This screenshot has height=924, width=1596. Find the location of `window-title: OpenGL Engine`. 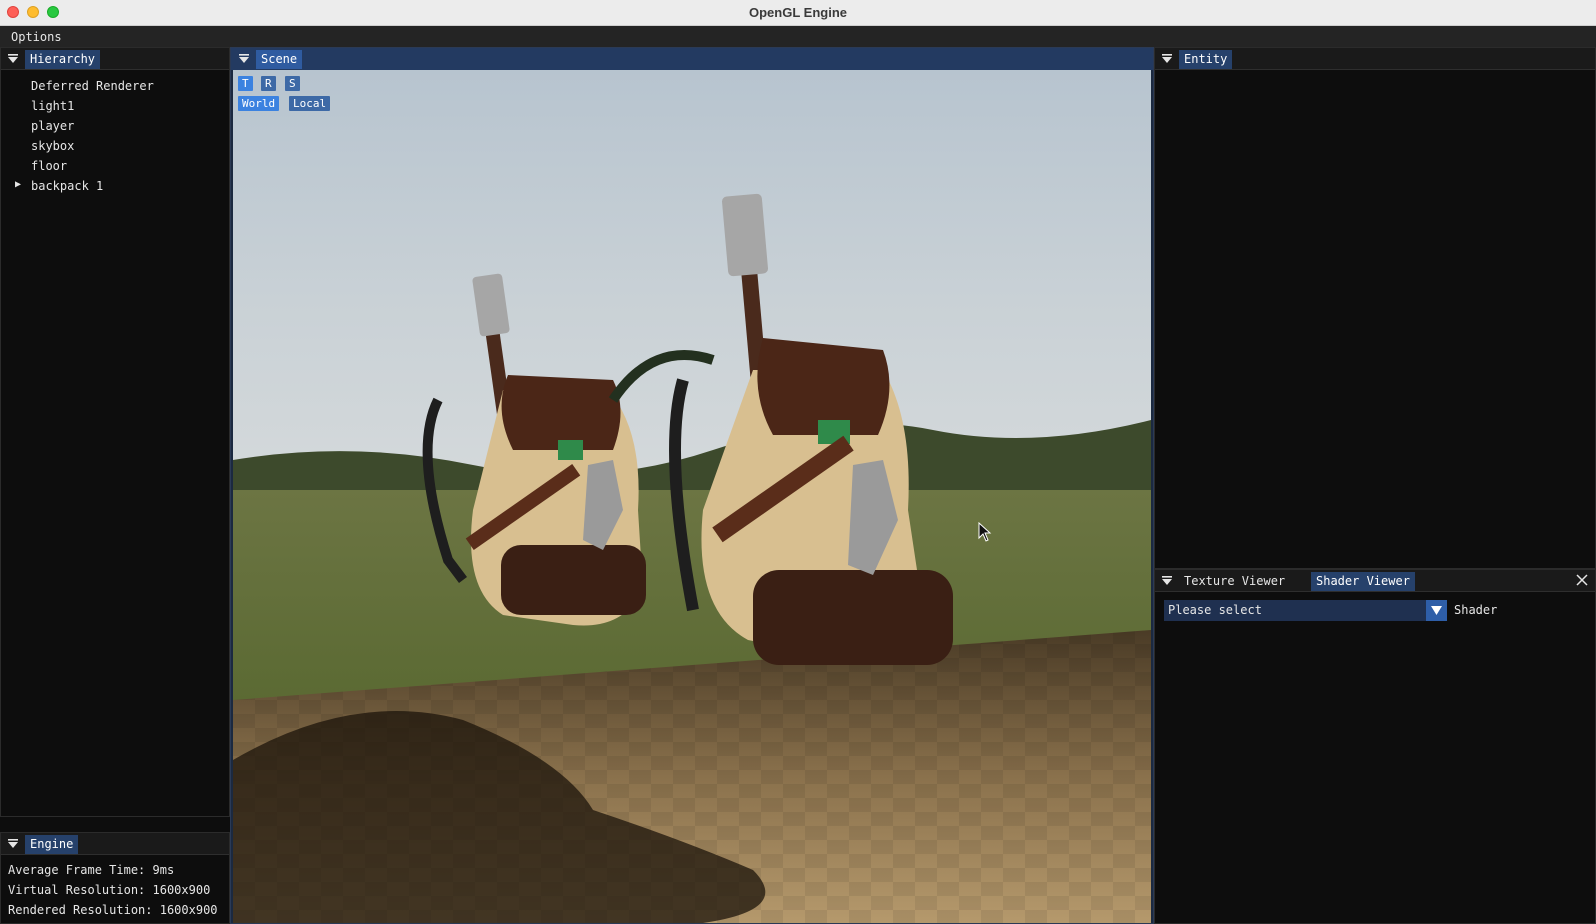

window-title: OpenGL Engine is located at coordinates (798, 12).